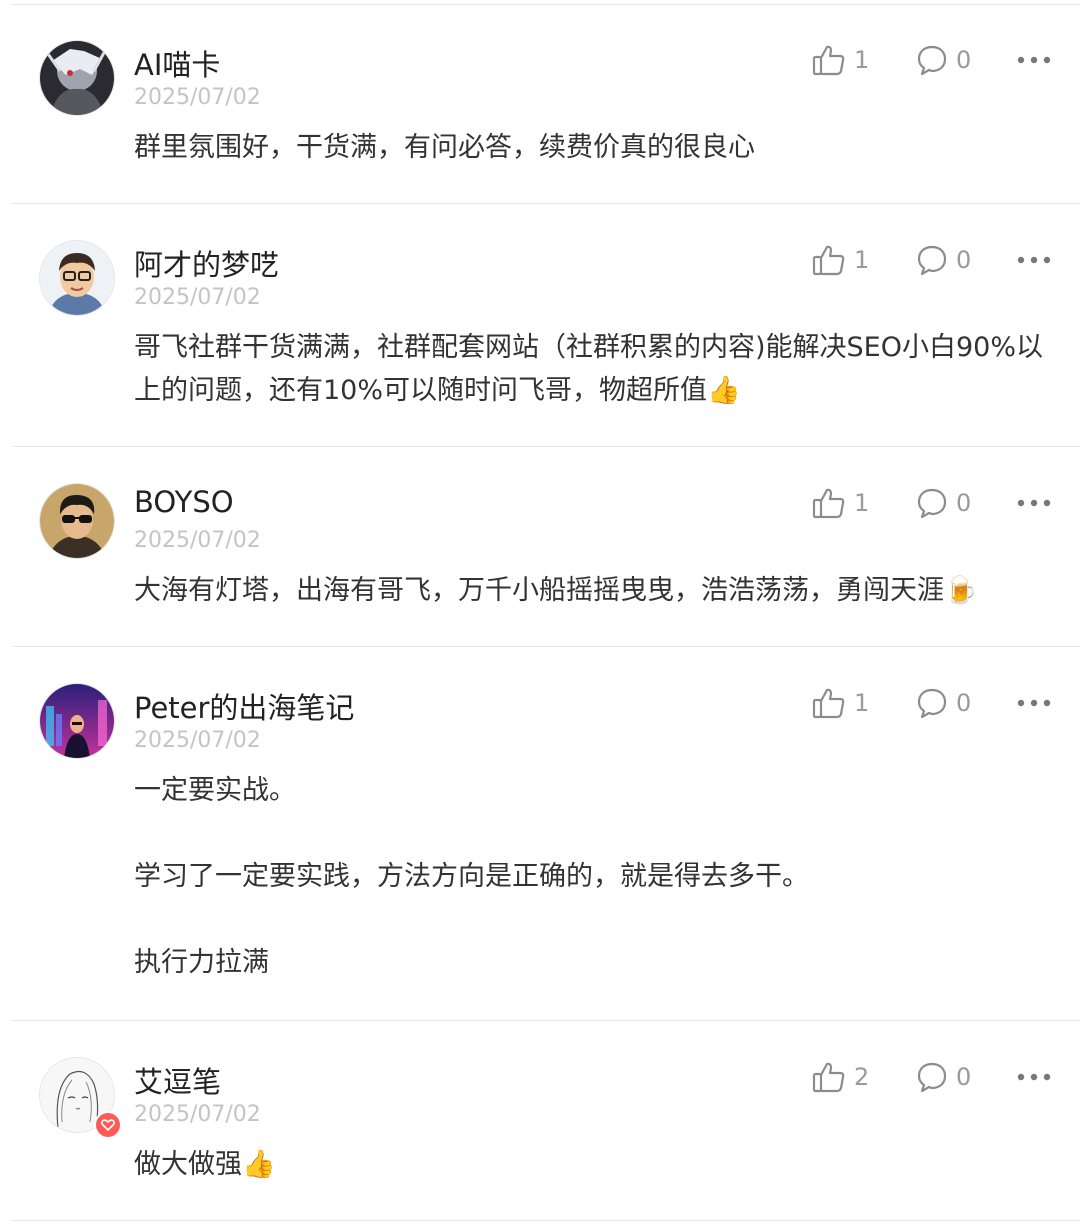  I want to click on comment-body: 群里氛围好，干货满，有问必答，续费价真的很良心, so click(589, 147).